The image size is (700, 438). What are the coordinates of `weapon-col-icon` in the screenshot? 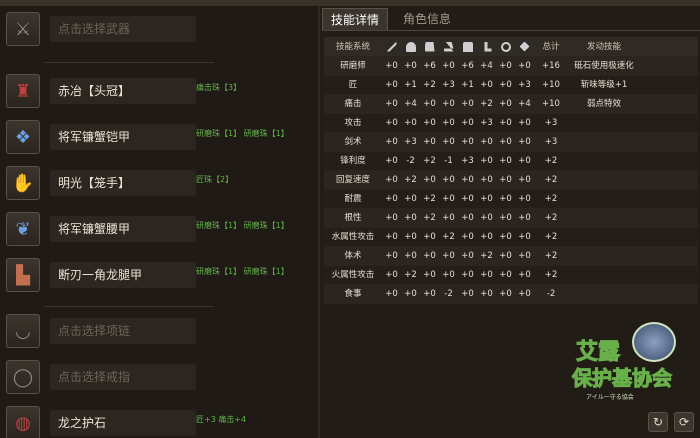 It's located at (391, 46).